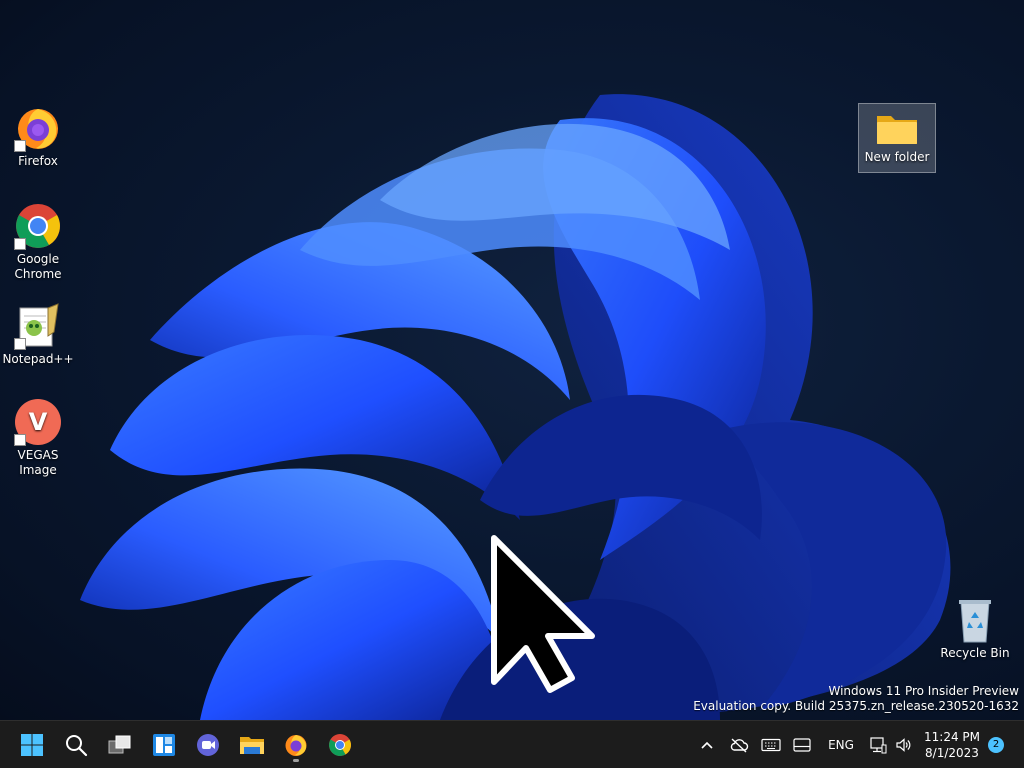 The height and width of the screenshot is (769, 1024). I want to click on taskbar-firefox-button, so click(296, 745).